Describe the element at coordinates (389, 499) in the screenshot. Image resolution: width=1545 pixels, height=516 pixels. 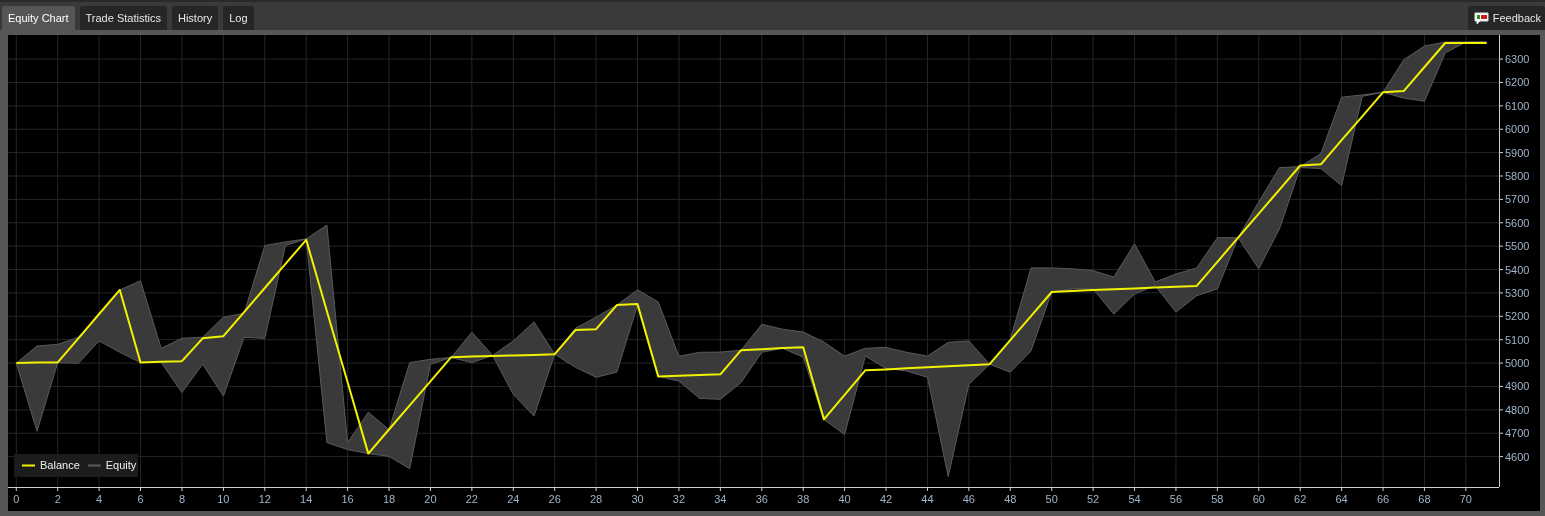
I see `x-tick-label: 18` at that location.